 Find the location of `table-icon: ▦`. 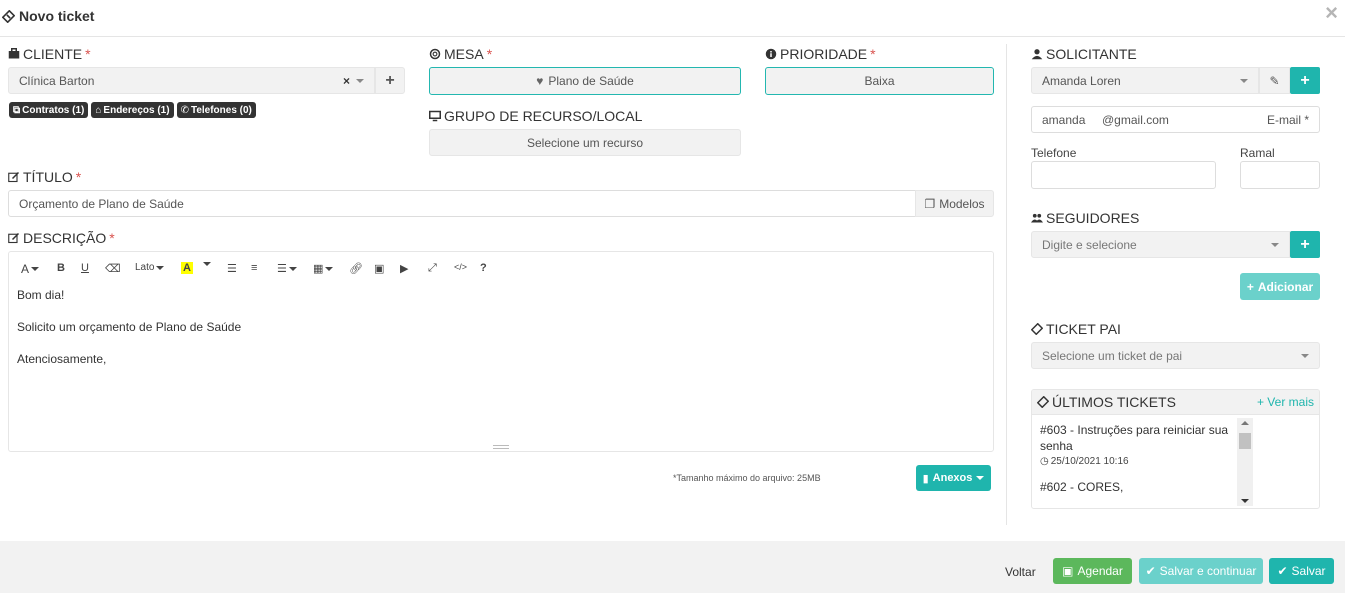

table-icon: ▦ is located at coordinates (323, 268).